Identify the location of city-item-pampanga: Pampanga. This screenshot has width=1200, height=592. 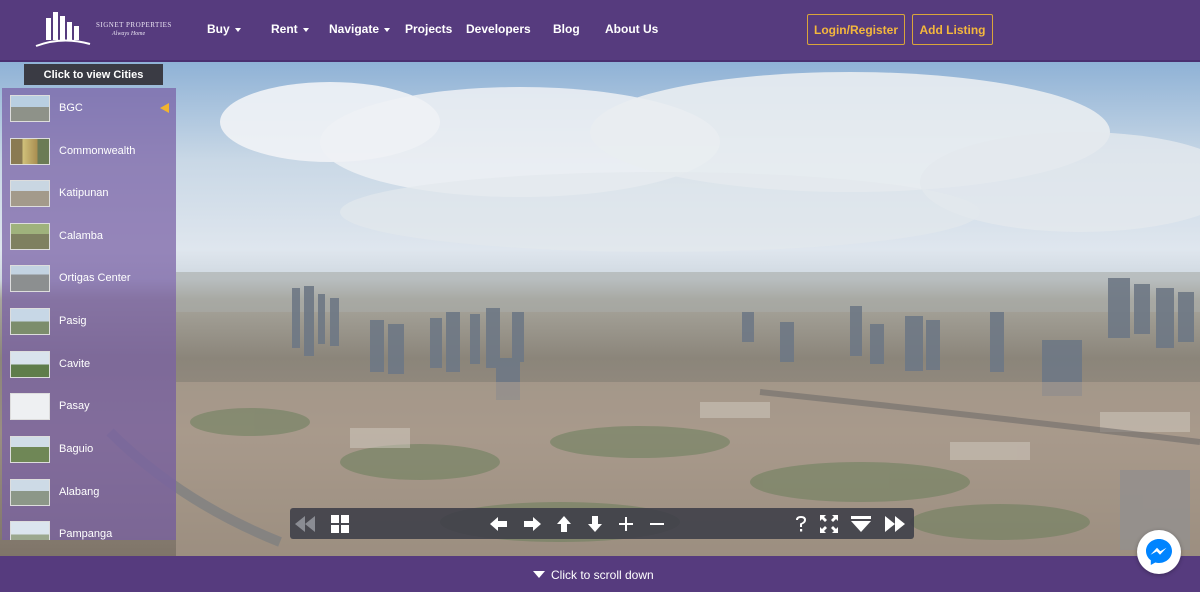
(89, 527).